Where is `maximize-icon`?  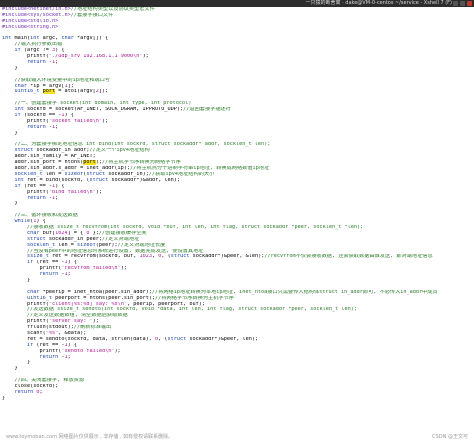
maximize-icon is located at coordinates (462, 3).